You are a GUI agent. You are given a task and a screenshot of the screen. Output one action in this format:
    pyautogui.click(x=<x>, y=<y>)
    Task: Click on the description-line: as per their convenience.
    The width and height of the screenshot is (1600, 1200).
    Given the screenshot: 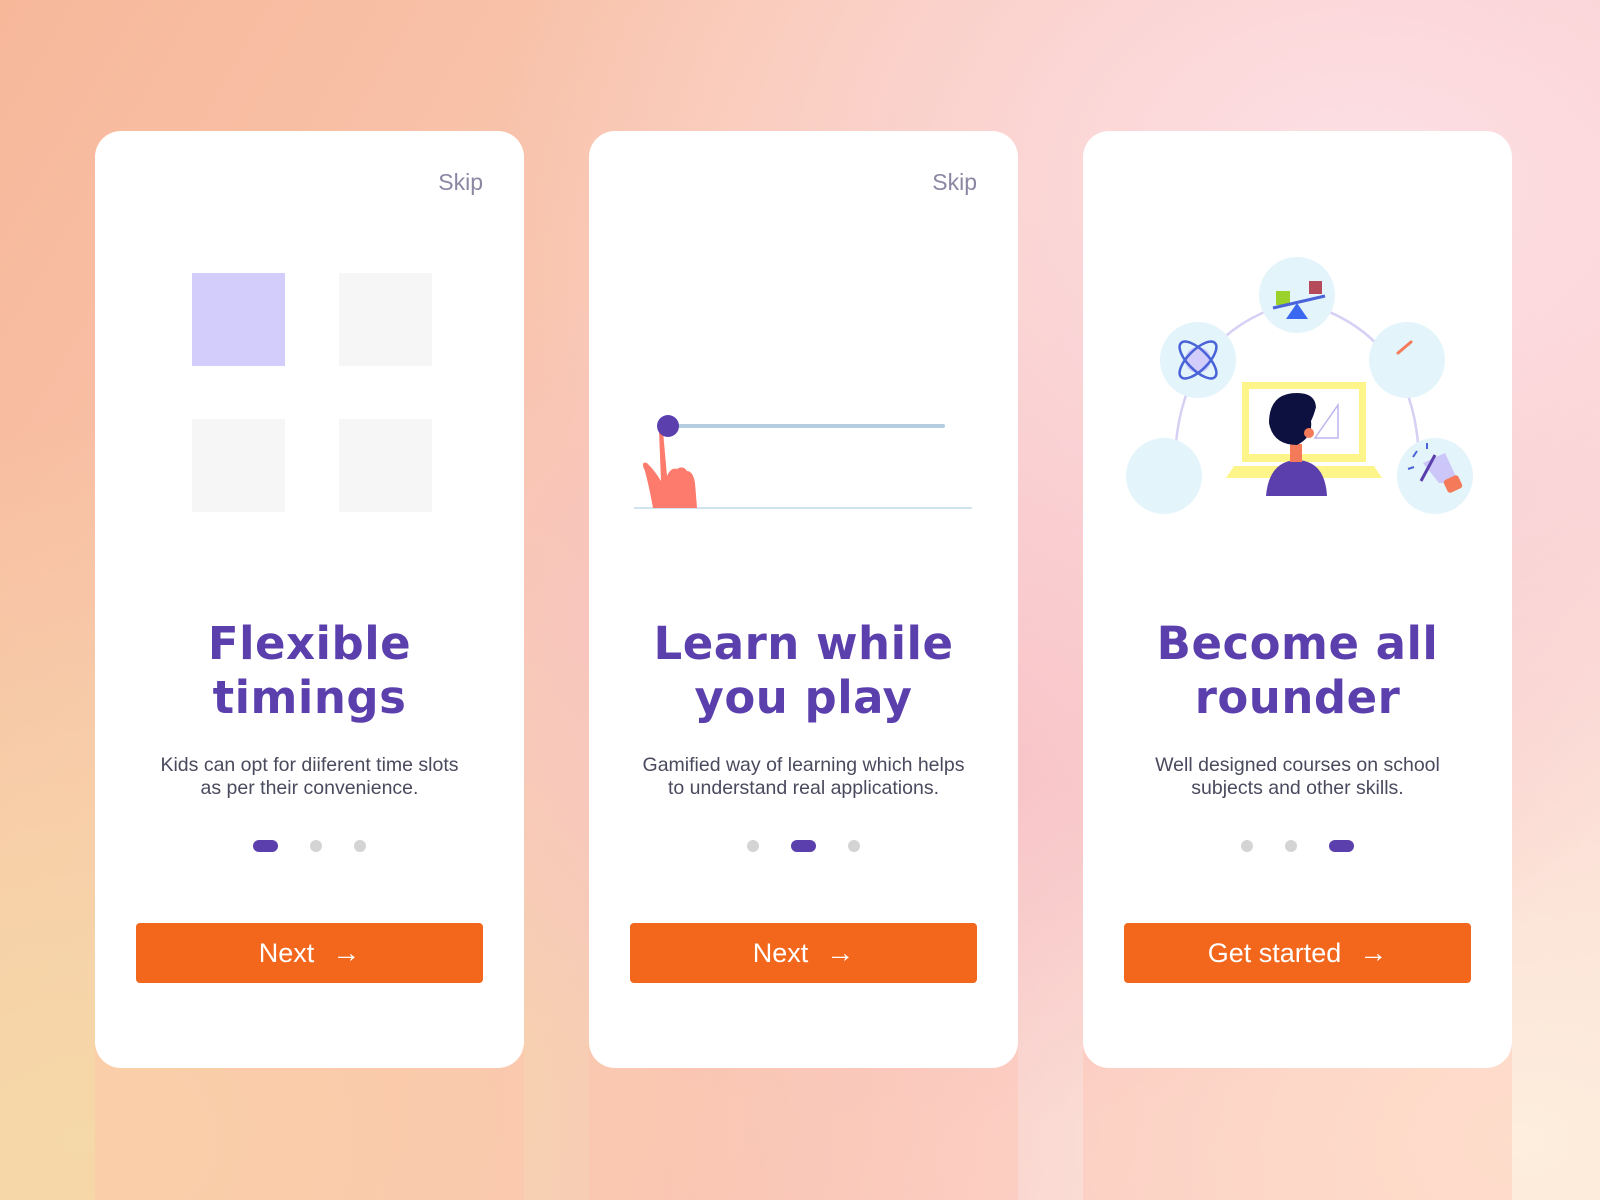 What is the action you would take?
    pyautogui.click(x=309, y=788)
    